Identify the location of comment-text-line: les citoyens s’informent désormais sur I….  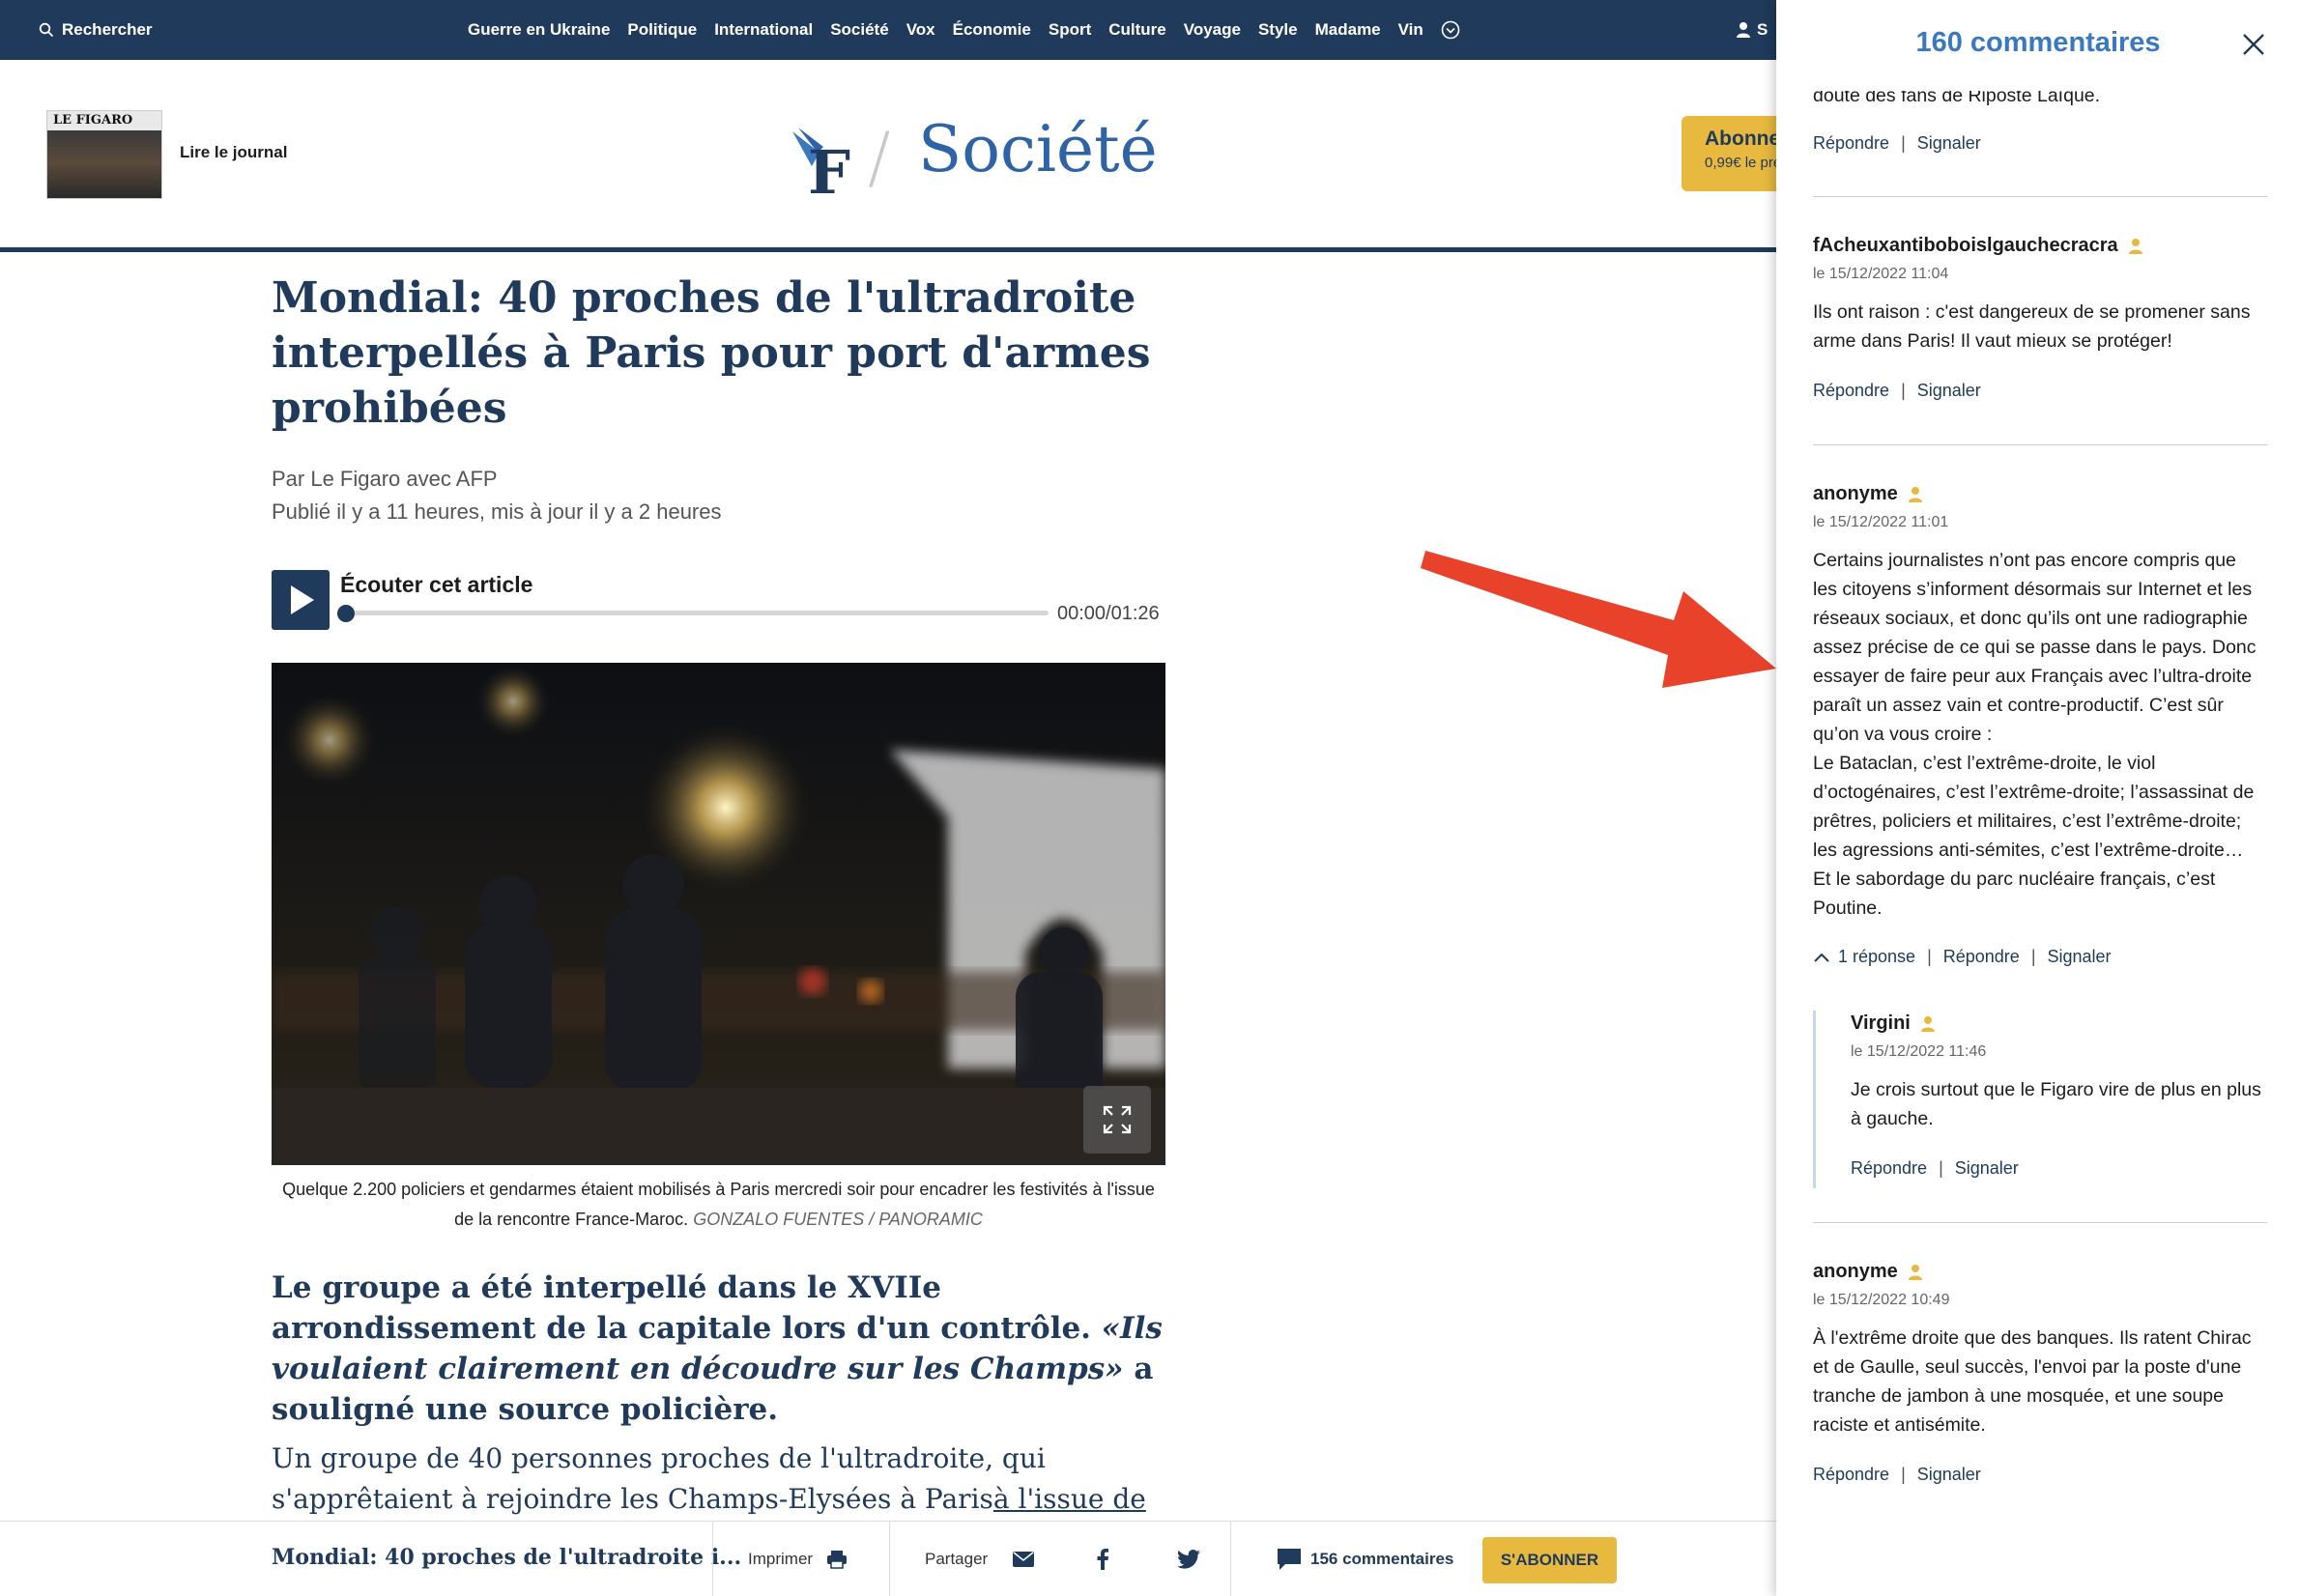
(2033, 589).